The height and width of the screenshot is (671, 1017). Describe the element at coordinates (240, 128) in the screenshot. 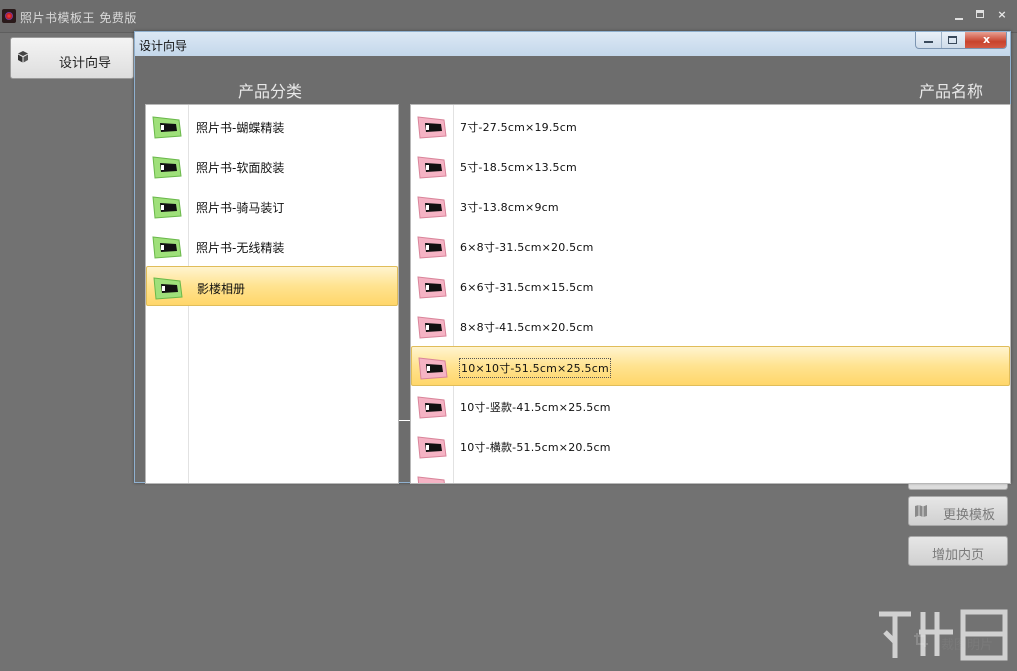

I see `category-label: 照片书-蝴蝶精装` at that location.